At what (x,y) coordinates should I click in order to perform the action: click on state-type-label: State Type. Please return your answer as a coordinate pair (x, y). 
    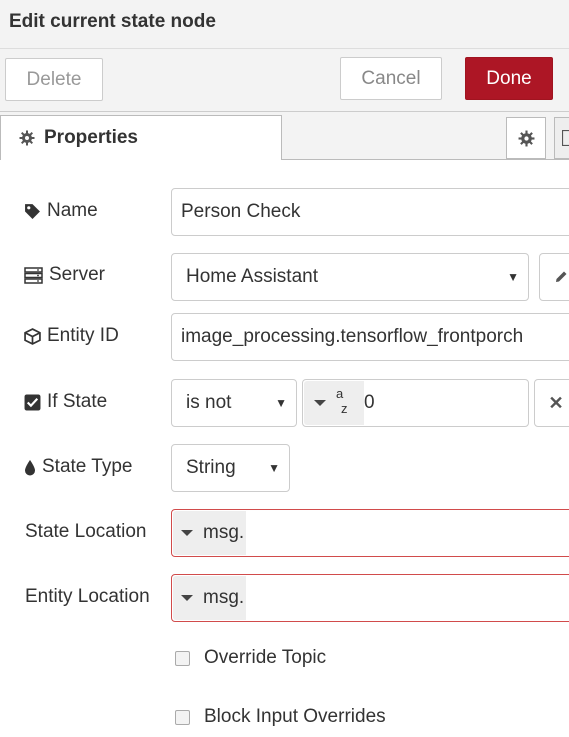
    Looking at the image, I should click on (78, 467).